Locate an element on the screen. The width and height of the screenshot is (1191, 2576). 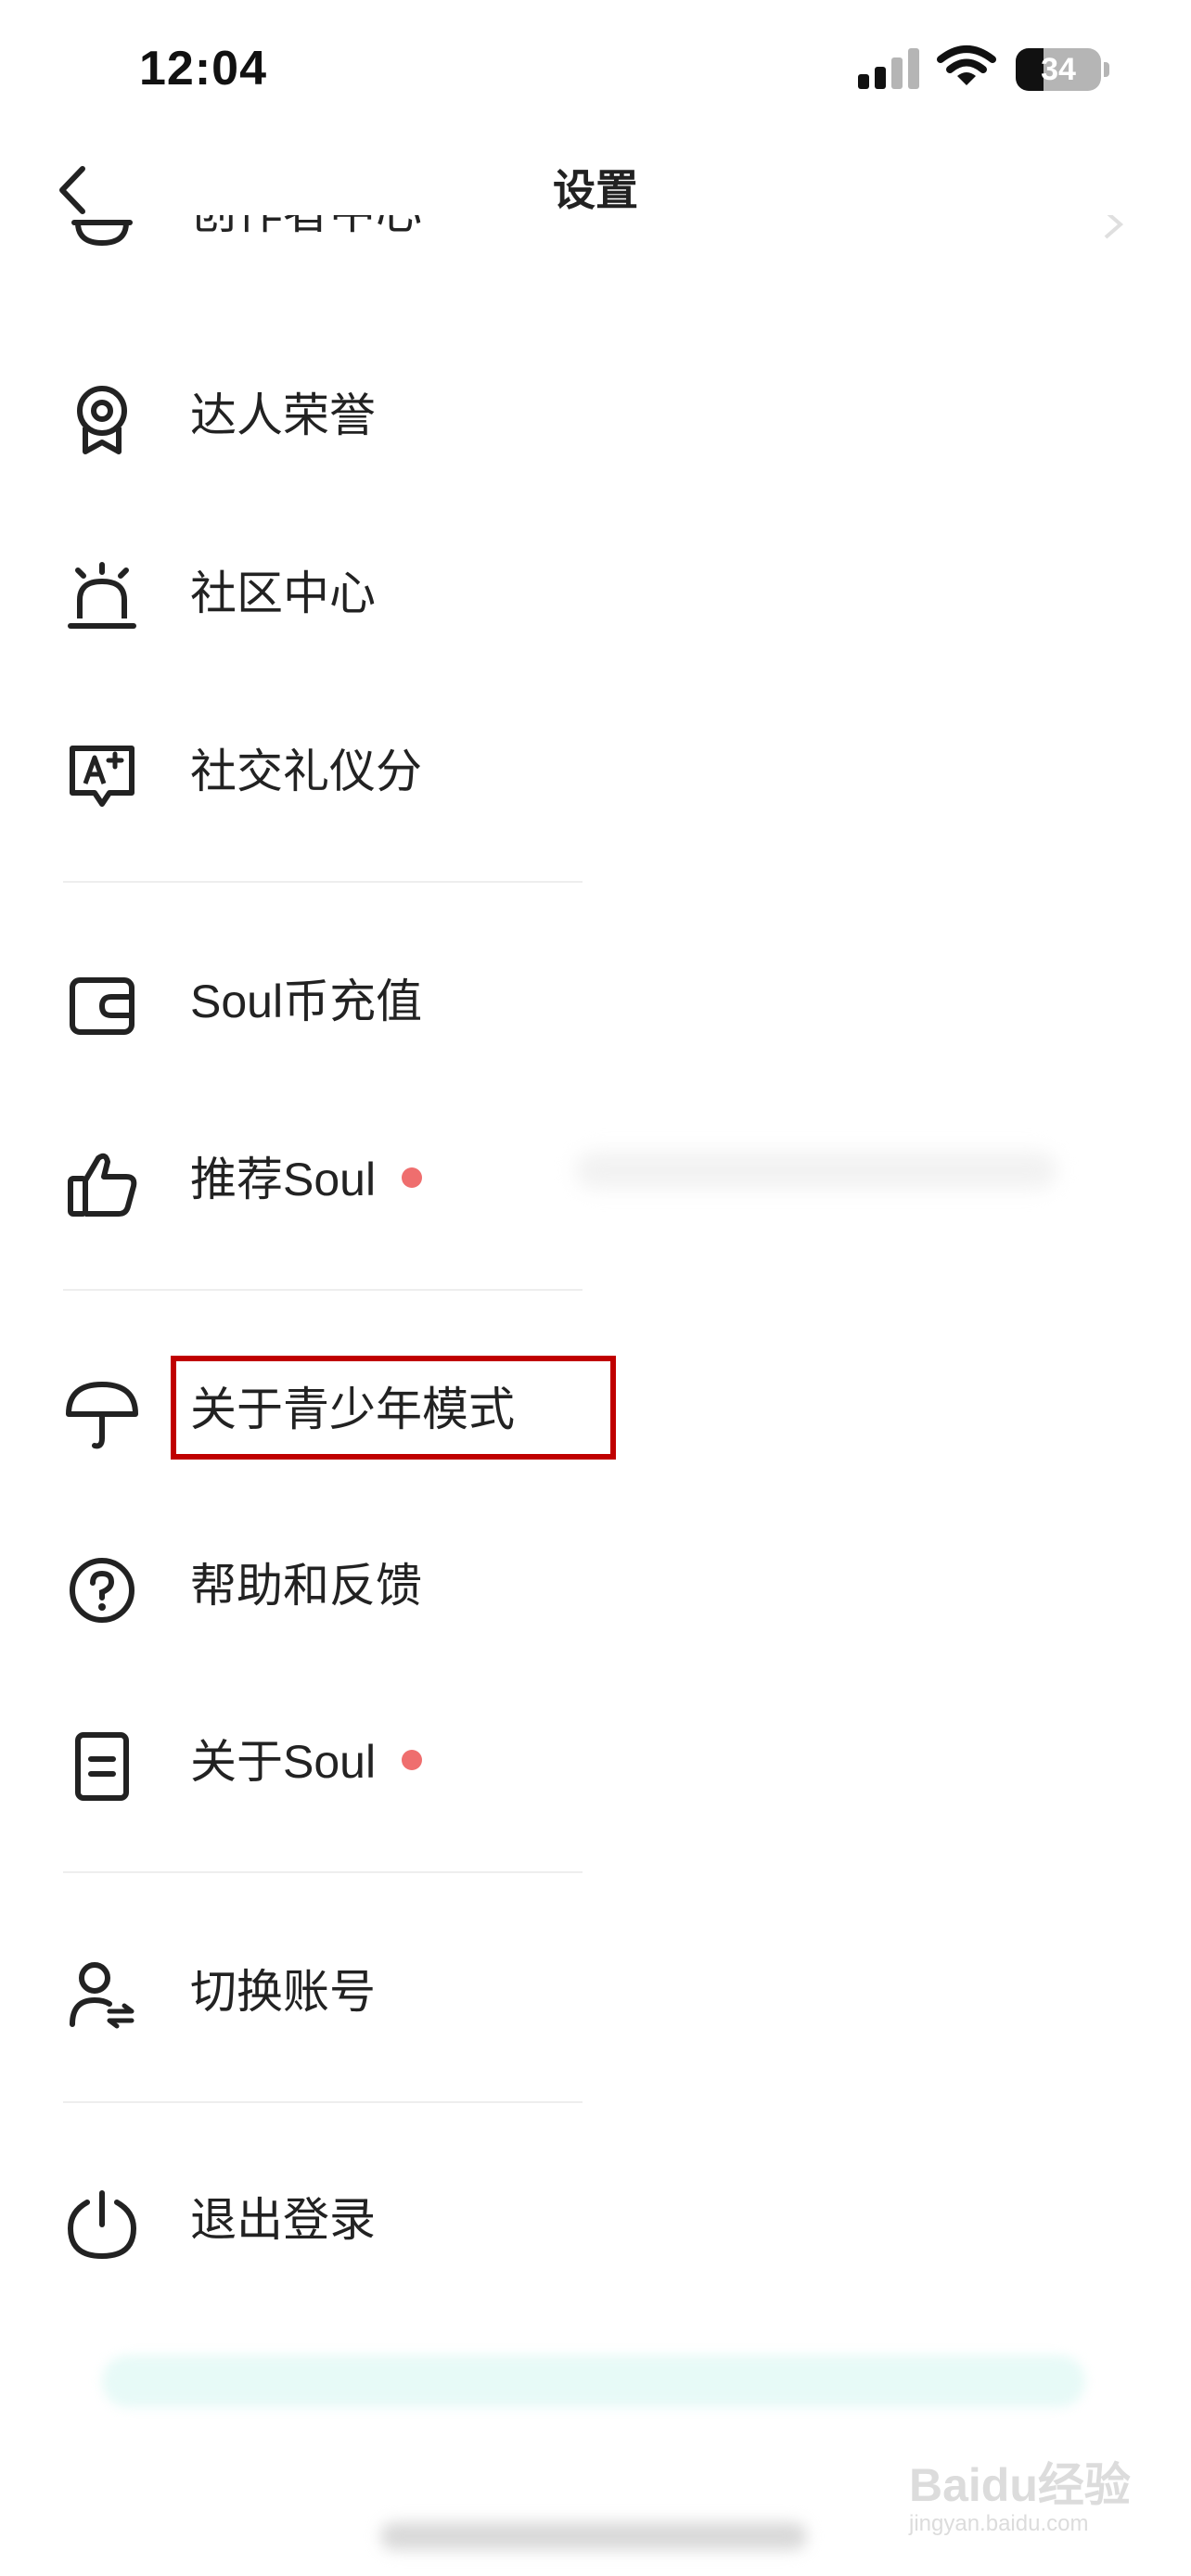
list-item-label: 创作者中心 is located at coordinates (306, 230).